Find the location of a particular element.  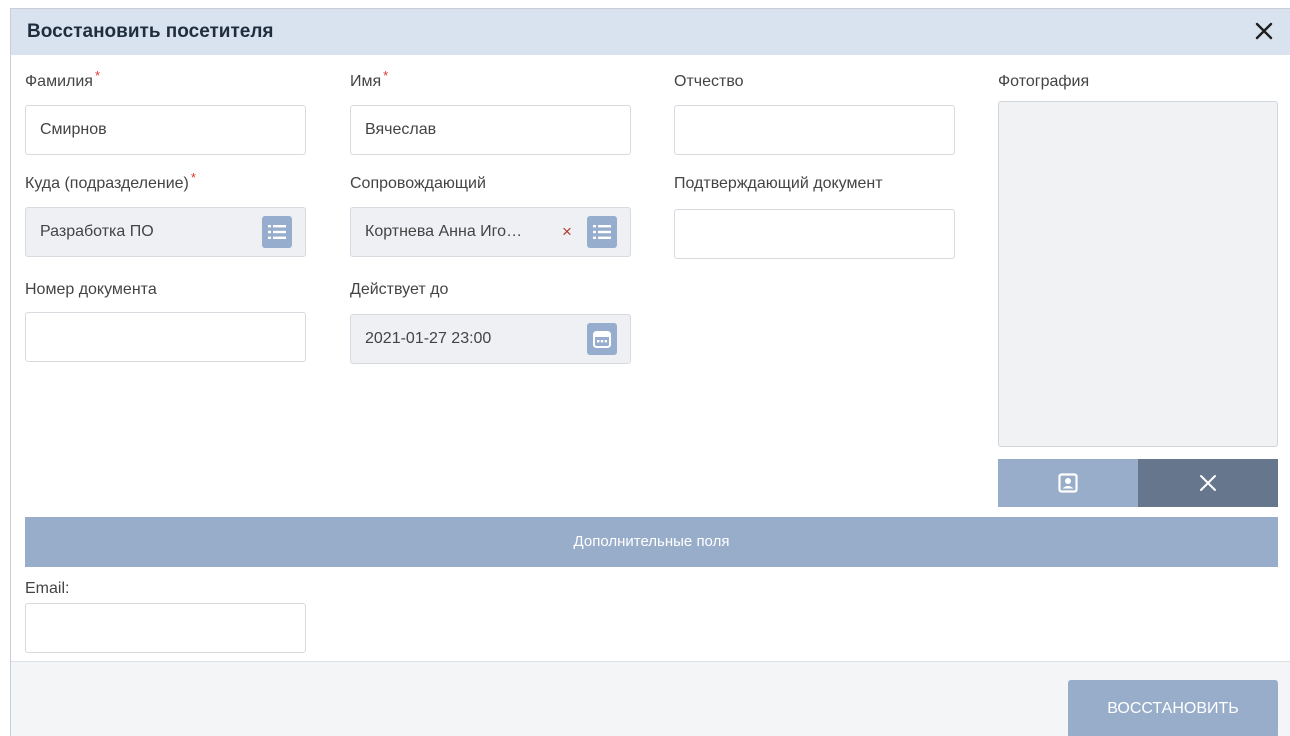

restore-button: ВОССТАНОВИТЬ is located at coordinates (1173, 708).